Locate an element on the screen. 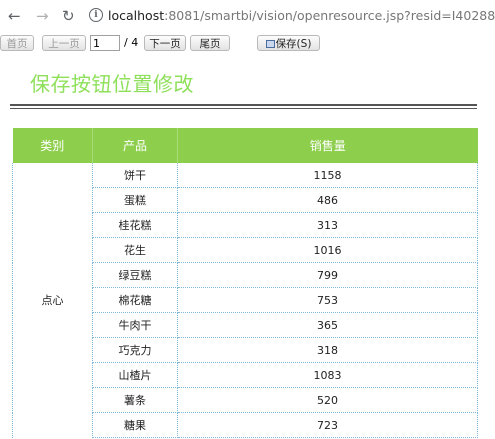  forward-arrow-icon: → is located at coordinates (42, 16).